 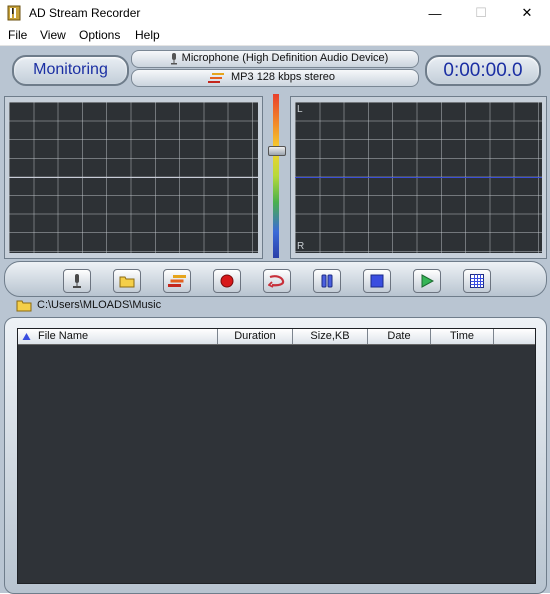 I want to click on format-button, so click(x=177, y=281).